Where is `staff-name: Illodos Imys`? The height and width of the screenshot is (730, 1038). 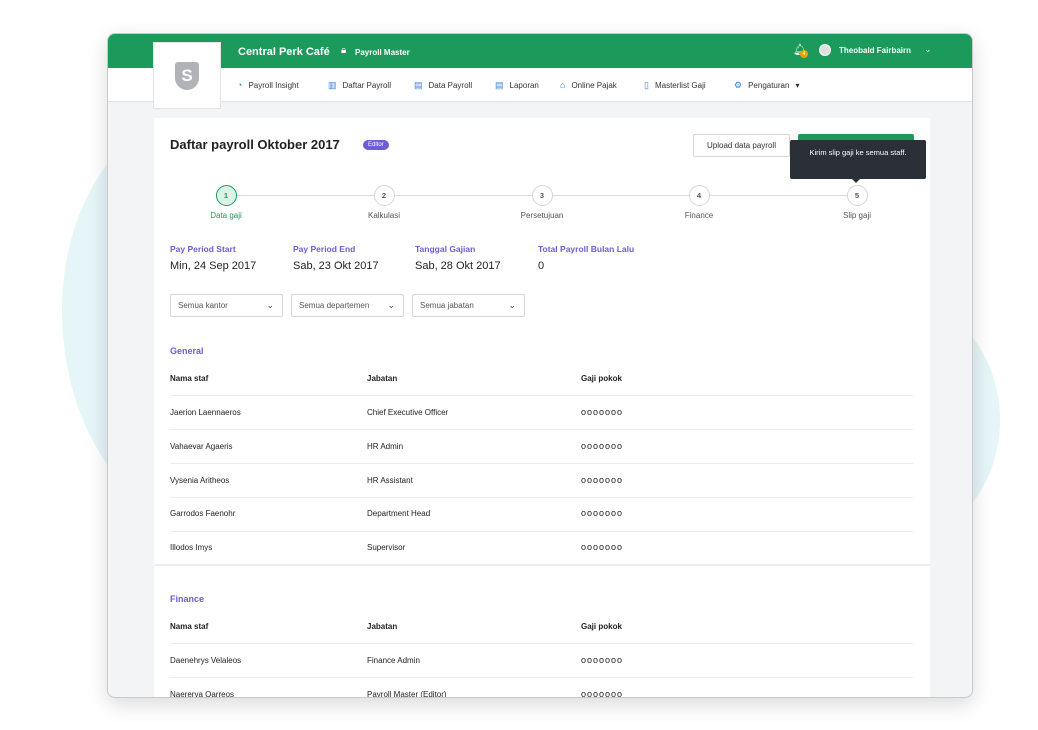
staff-name: Illodos Imys is located at coordinates (191, 547).